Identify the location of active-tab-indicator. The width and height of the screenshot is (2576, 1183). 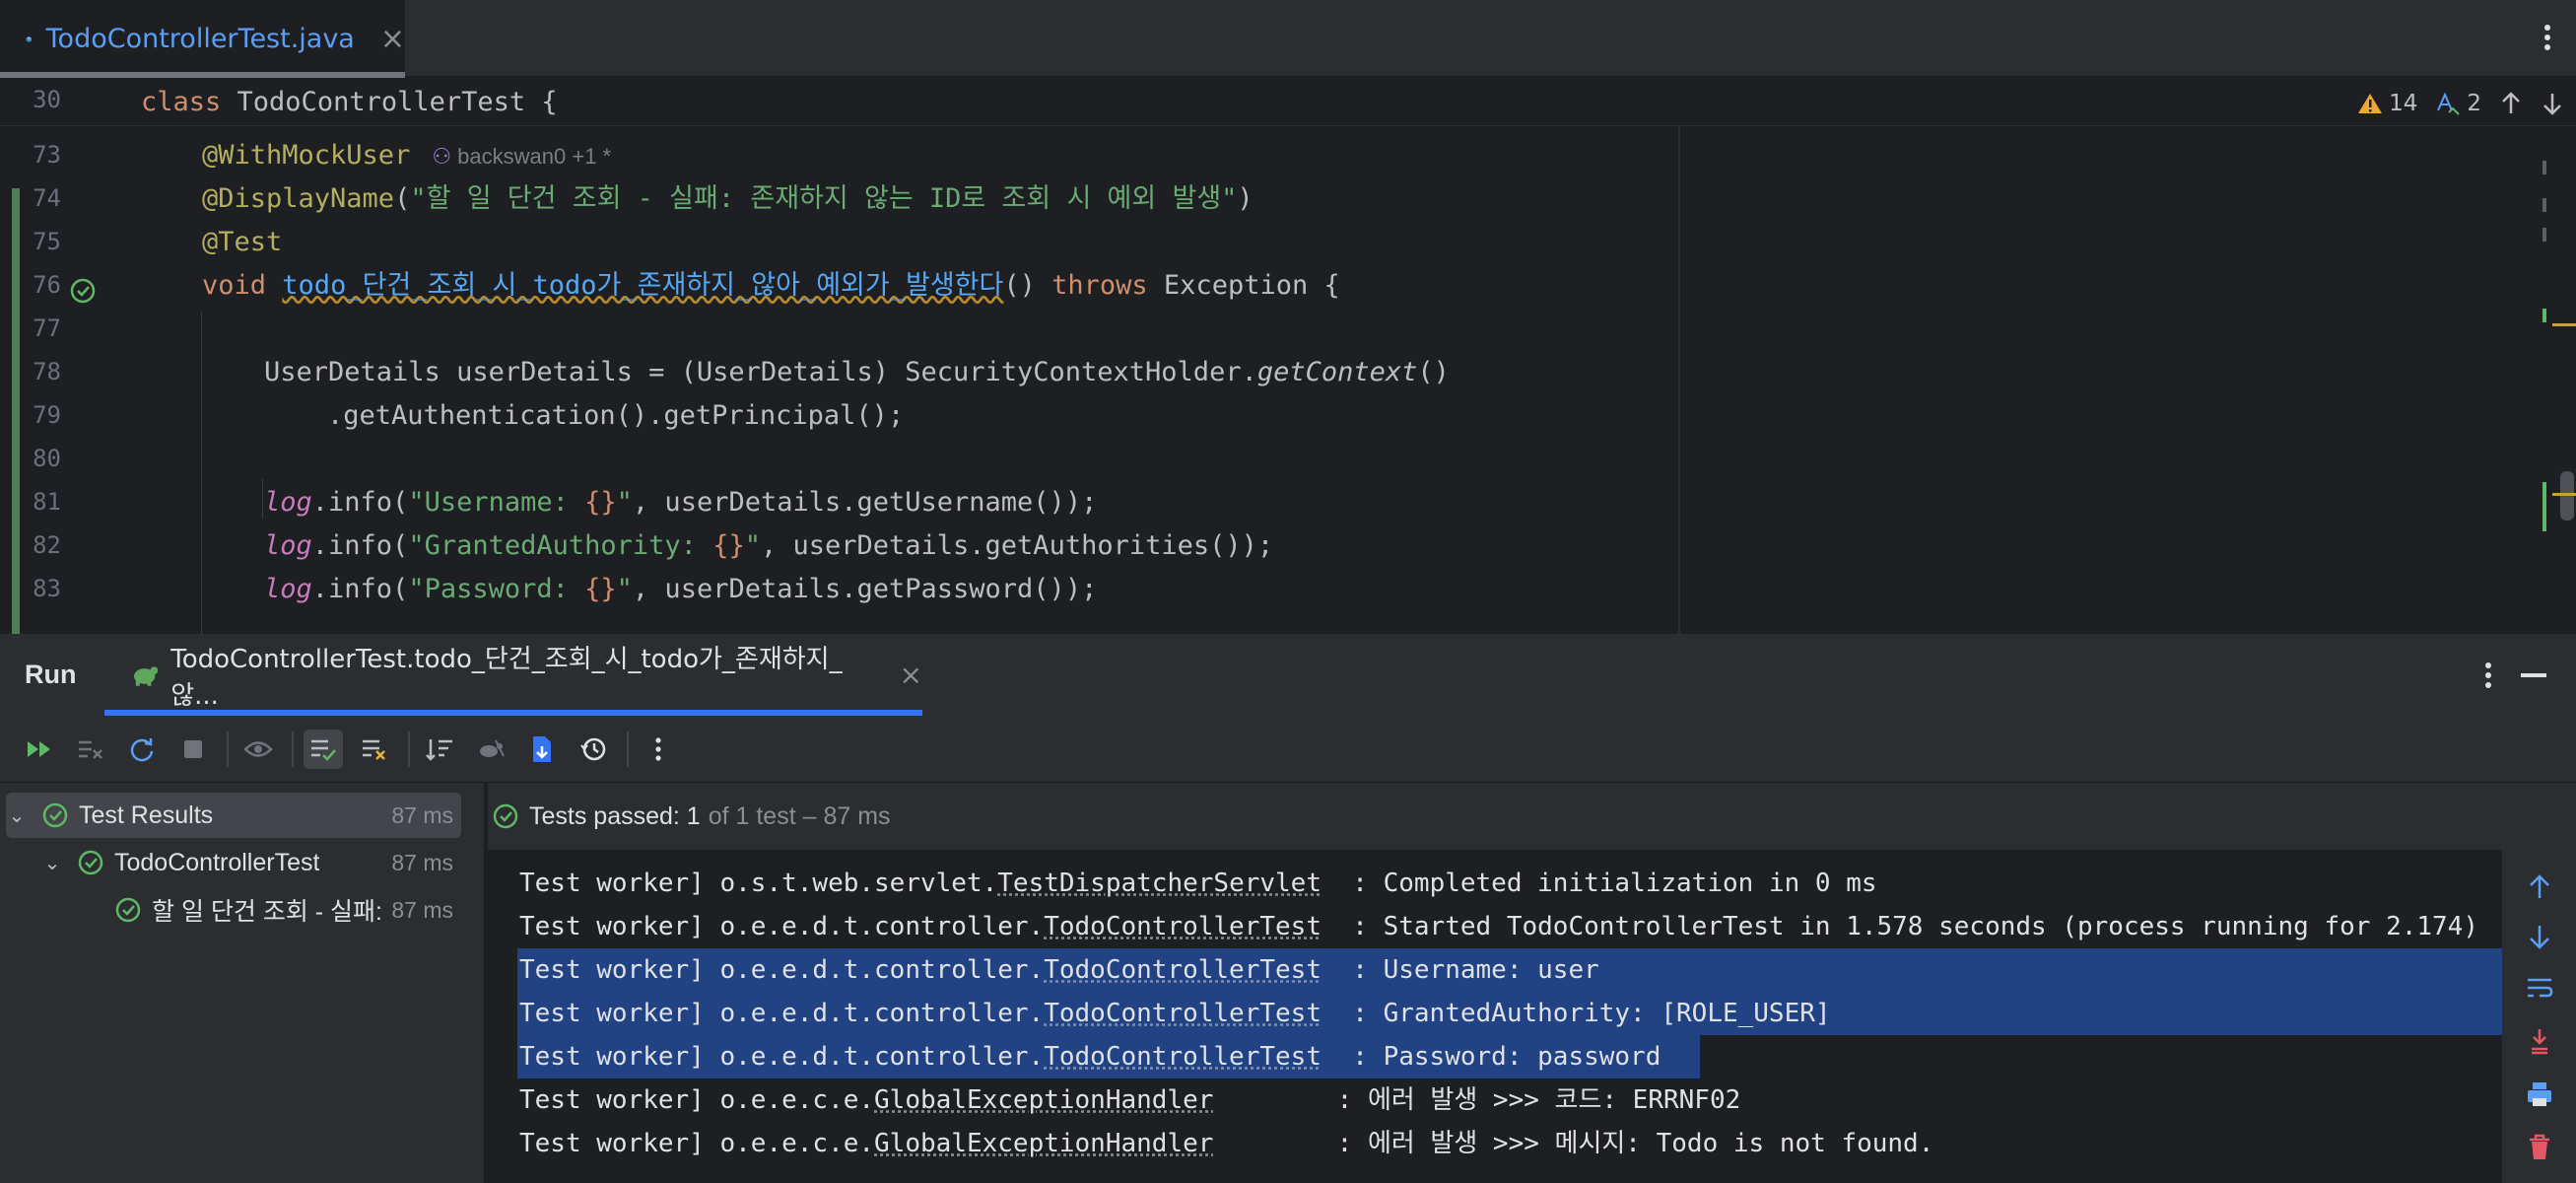
(202, 75).